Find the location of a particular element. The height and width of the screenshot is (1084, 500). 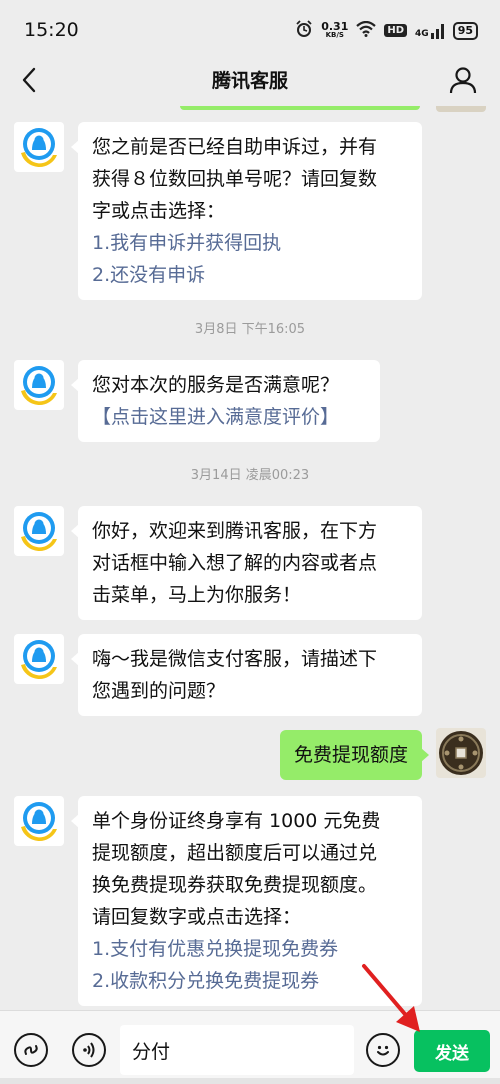

status-bar: 15:20 0.31 KB/S HD 4G 95 is located at coordinates (250, 29).